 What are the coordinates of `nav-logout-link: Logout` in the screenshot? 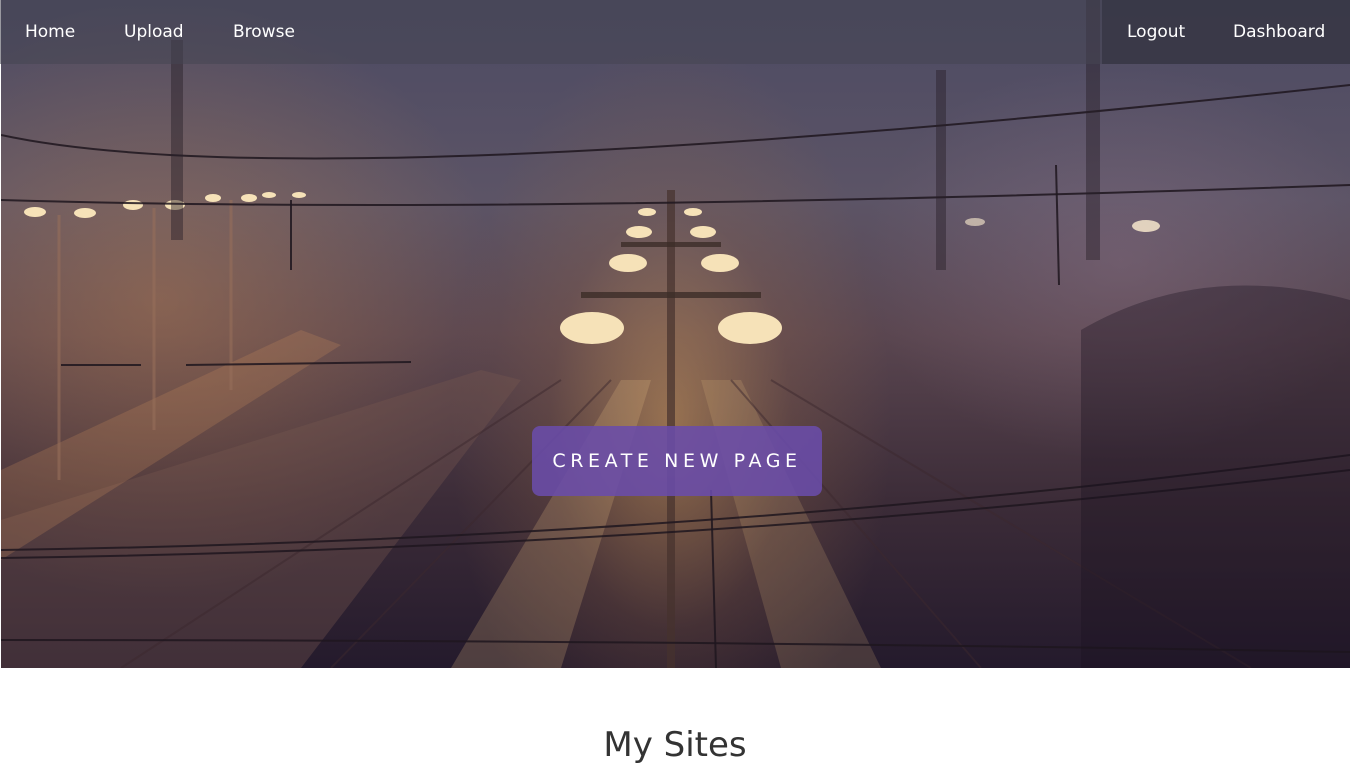 It's located at (1156, 32).